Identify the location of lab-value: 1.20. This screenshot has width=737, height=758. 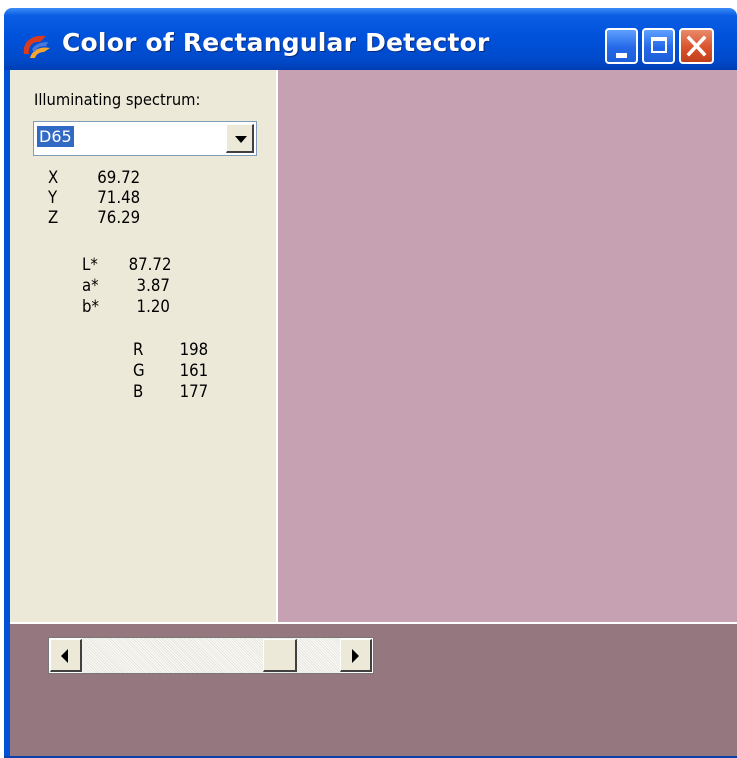
(153, 307).